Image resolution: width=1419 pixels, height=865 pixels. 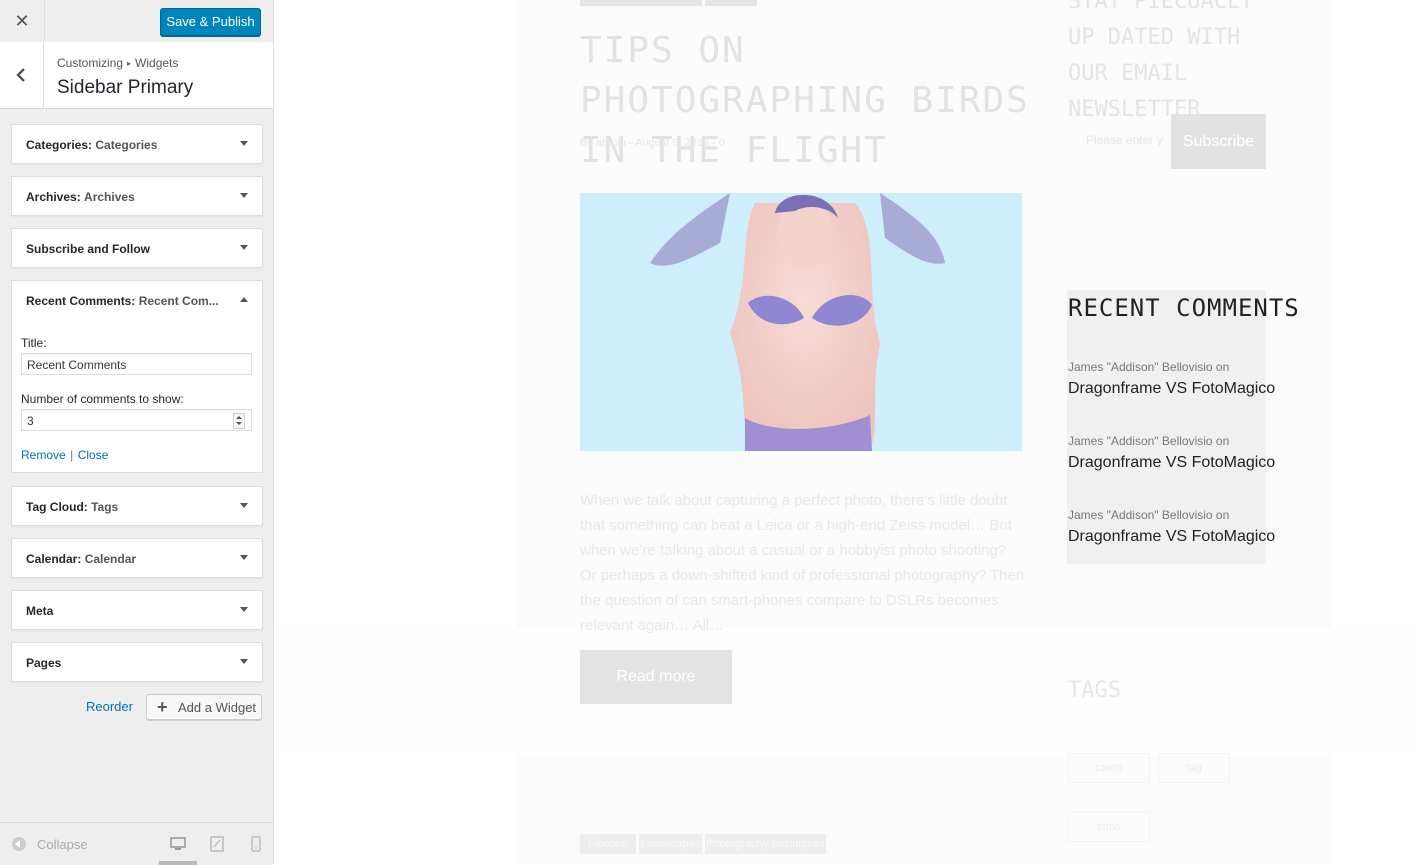 I want to click on collapse-icon, so click(x=19, y=844).